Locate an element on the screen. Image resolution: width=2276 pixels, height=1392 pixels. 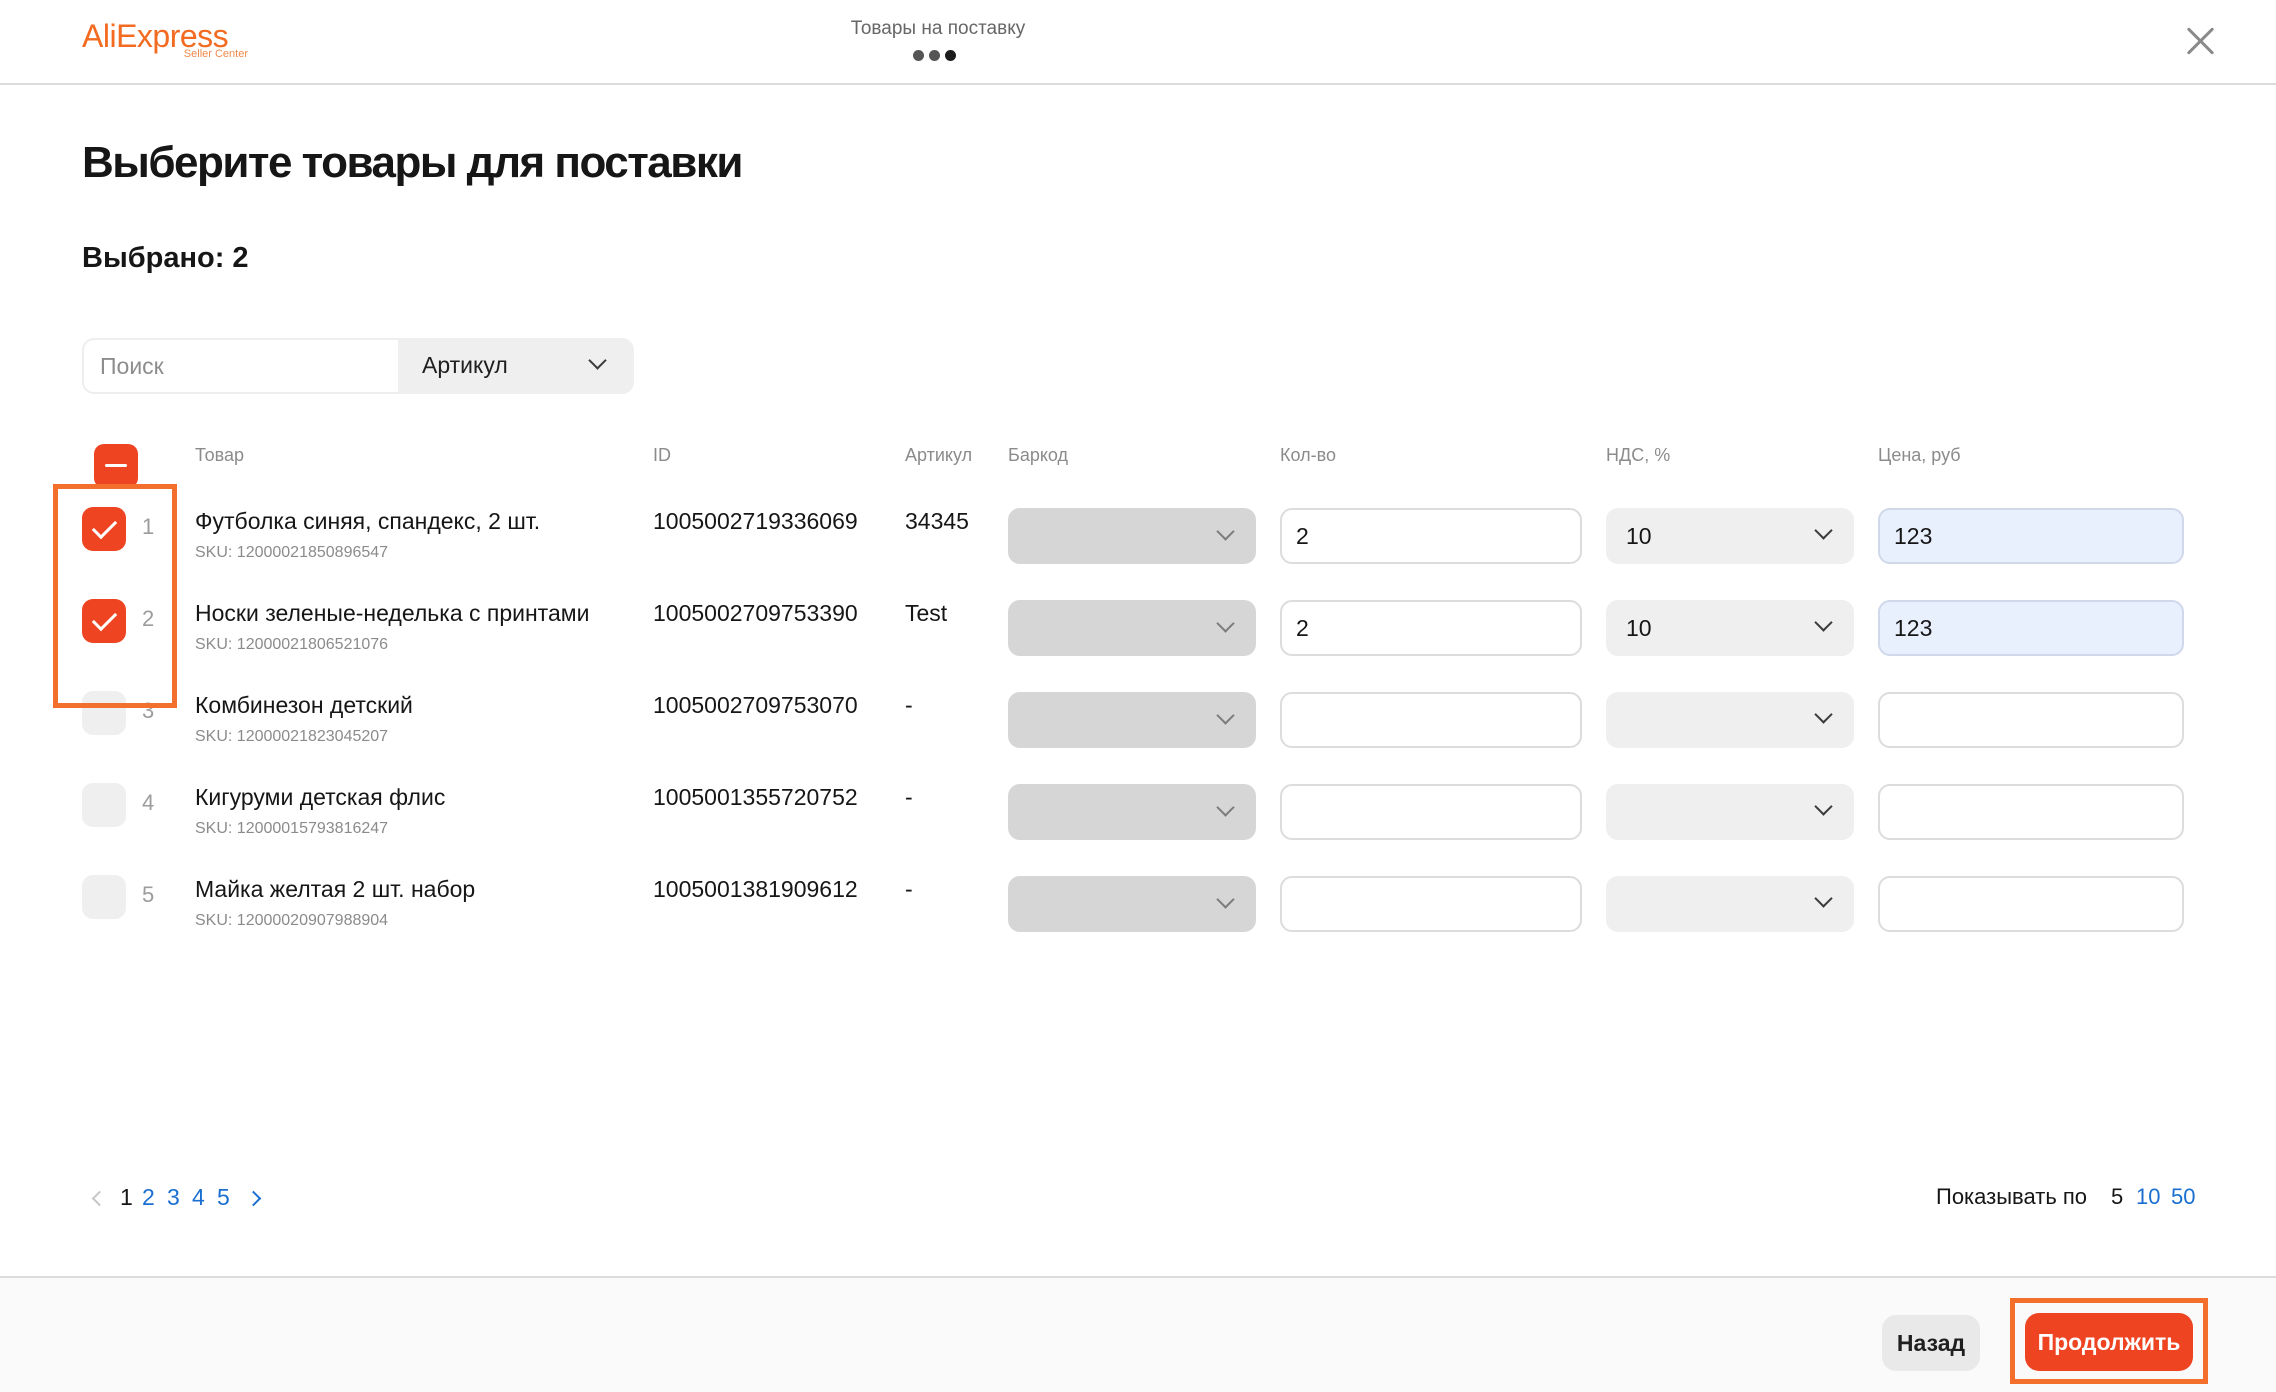
page-link: 2 is located at coordinates (148, 1197).